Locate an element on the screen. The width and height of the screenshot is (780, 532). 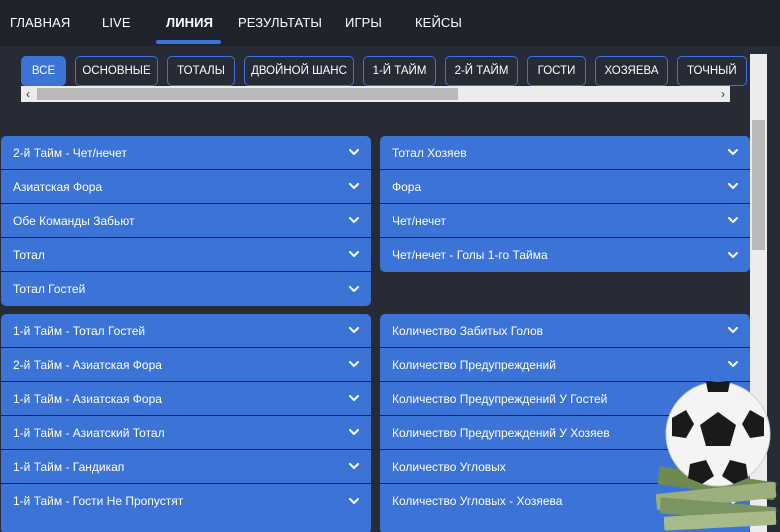
market-label: 1-й Тайм - Гандикап is located at coordinates (69, 466).